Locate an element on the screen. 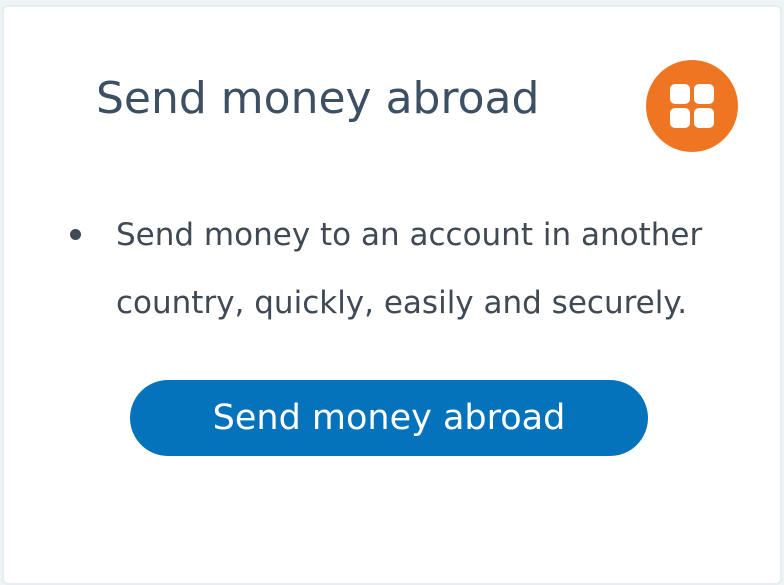  card-title: Send money abroad is located at coordinates (318, 98).